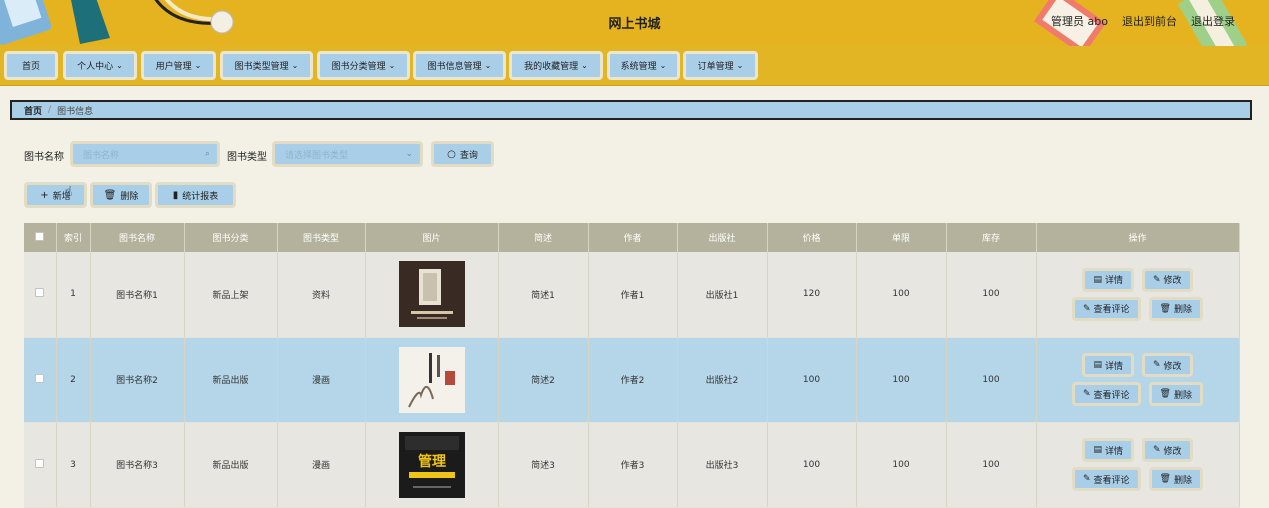  What do you see at coordinates (137, 380) in the screenshot?
I see `cell-name: 图书名称2` at bounding box center [137, 380].